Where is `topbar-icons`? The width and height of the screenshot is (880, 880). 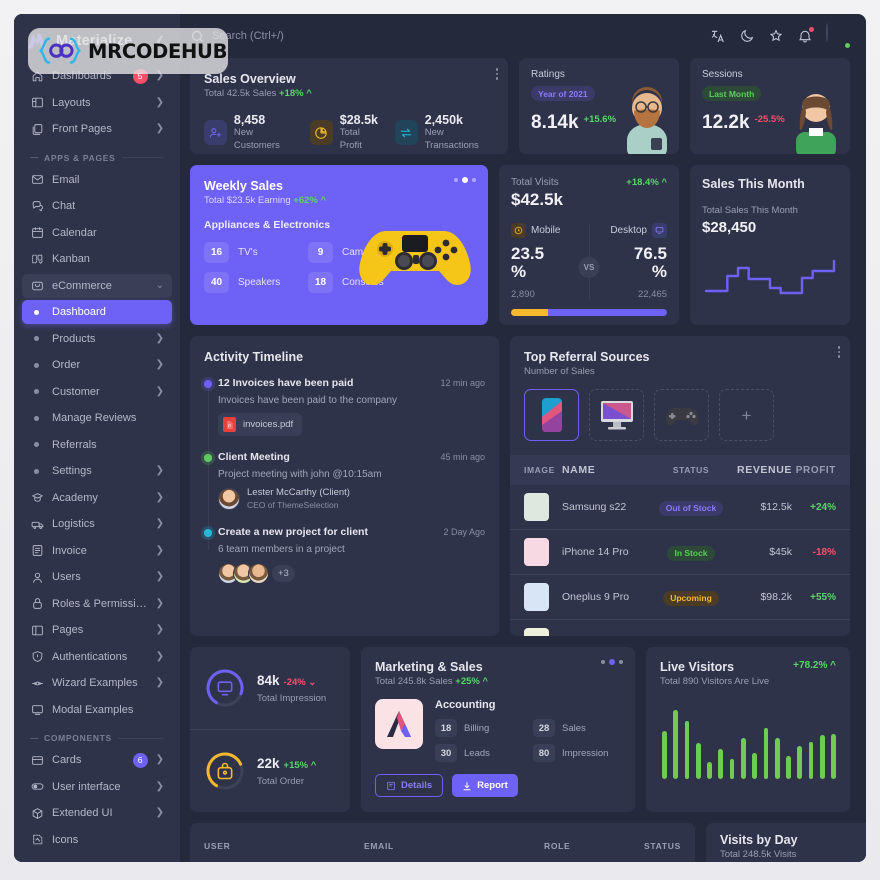 topbar-icons is located at coordinates (780, 36).